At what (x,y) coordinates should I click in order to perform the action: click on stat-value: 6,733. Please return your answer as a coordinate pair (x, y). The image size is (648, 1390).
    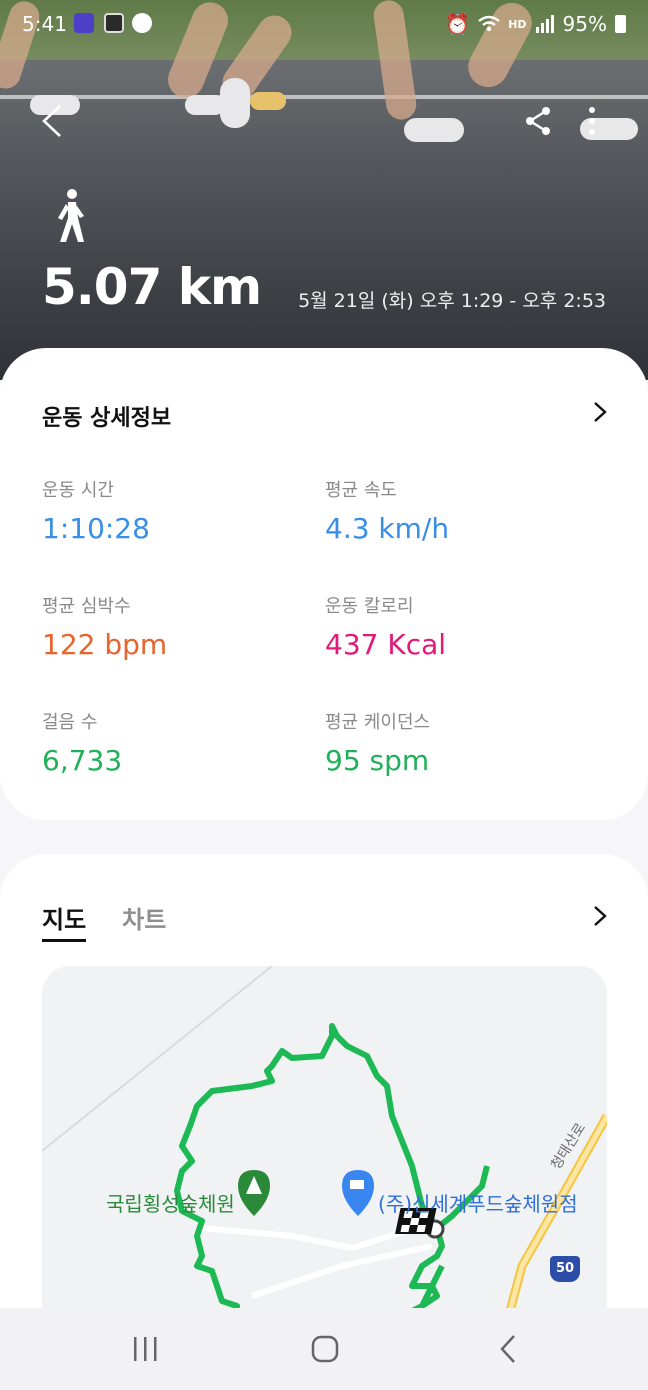
    Looking at the image, I should click on (82, 760).